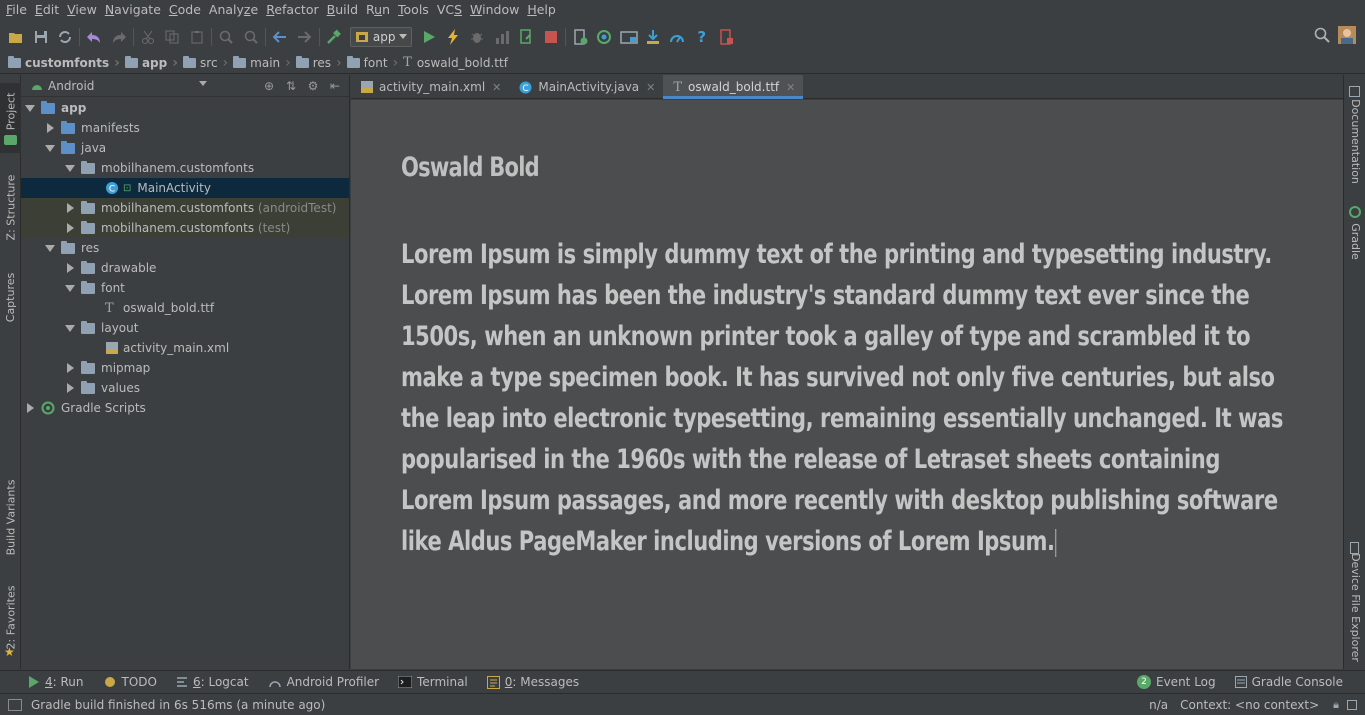 This screenshot has height=715, width=1365. What do you see at coordinates (133, 10) in the screenshot?
I see `menu-item: Navigate` at bounding box center [133, 10].